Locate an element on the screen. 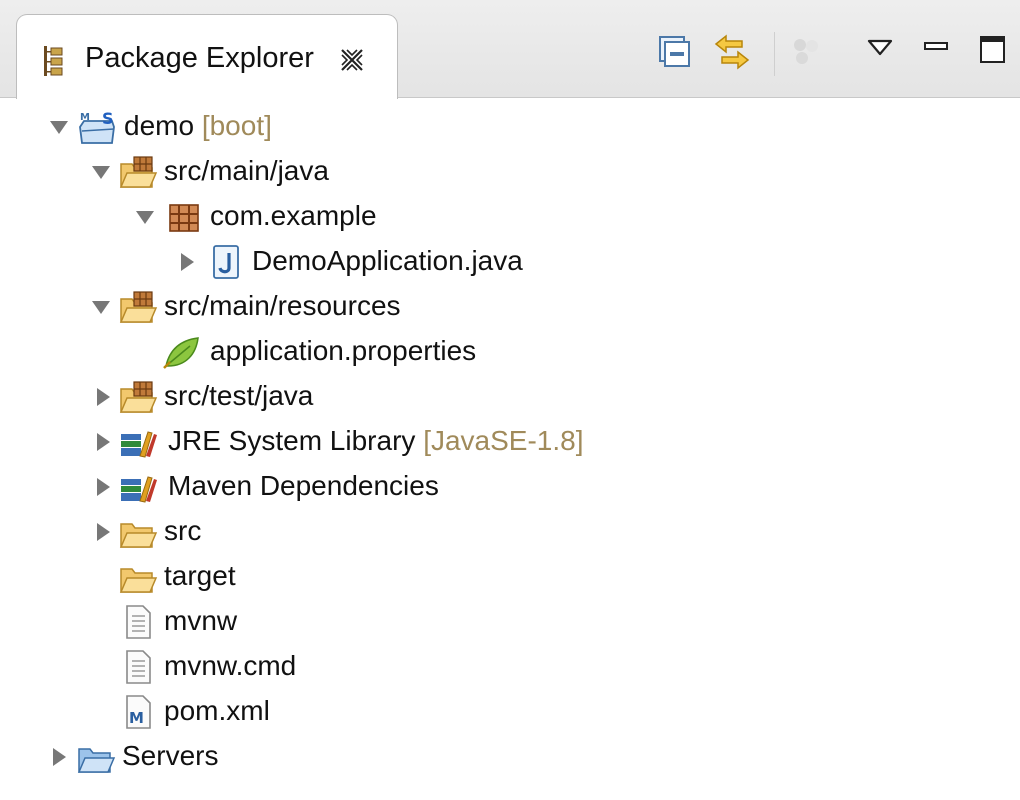  tree-item-demo: M S demo [boot] is located at coordinates (510, 126).